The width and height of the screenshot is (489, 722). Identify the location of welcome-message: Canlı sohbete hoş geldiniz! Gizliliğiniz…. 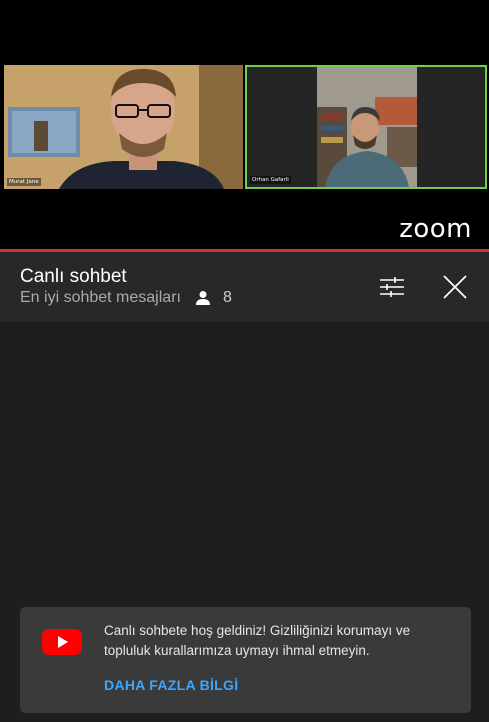
(257, 640).